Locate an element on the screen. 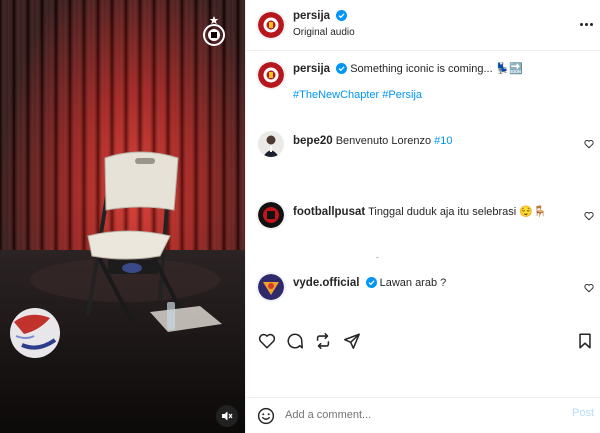  comment-username: vyde.official is located at coordinates (326, 283).